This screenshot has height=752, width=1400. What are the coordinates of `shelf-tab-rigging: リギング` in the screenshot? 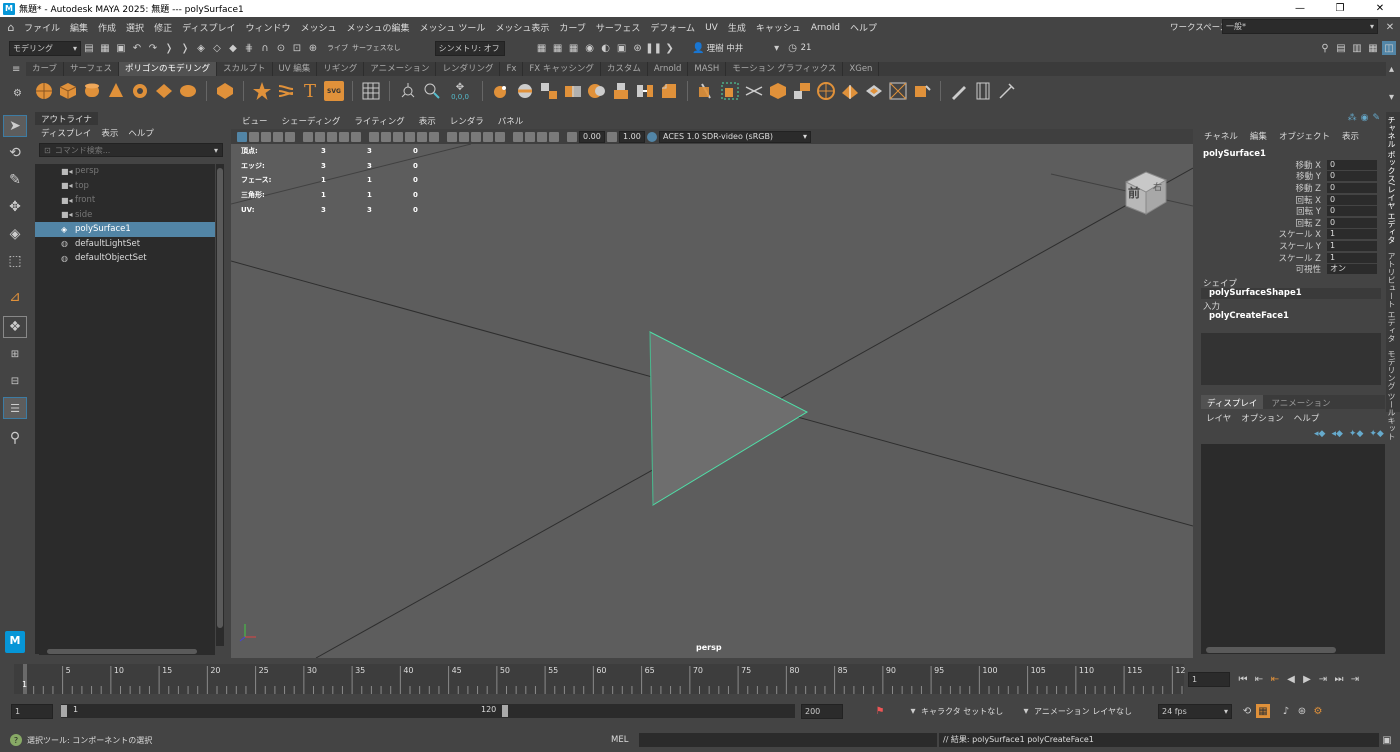 It's located at (341, 69).